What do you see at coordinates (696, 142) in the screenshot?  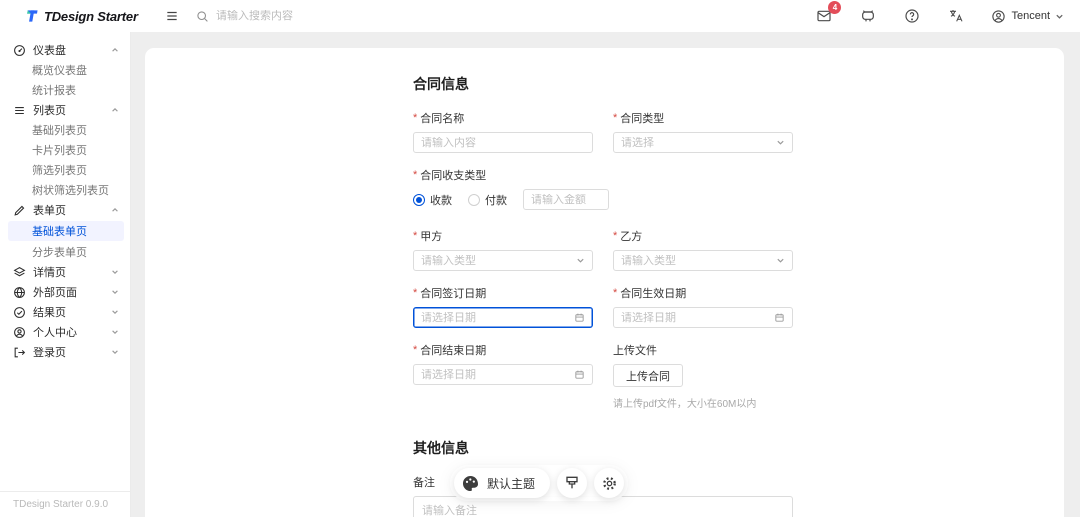 I see `contract-type-field` at bounding box center [696, 142].